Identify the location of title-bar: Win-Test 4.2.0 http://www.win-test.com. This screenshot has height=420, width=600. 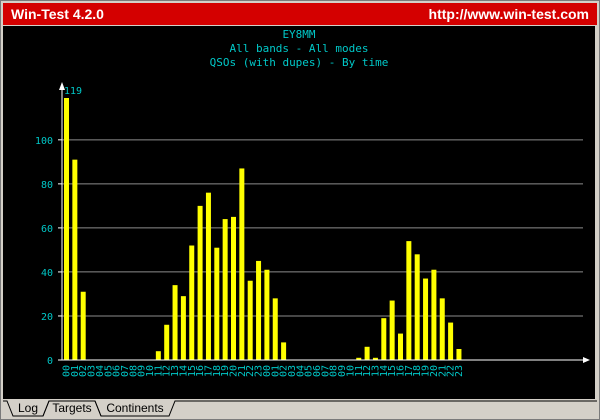
(300, 14).